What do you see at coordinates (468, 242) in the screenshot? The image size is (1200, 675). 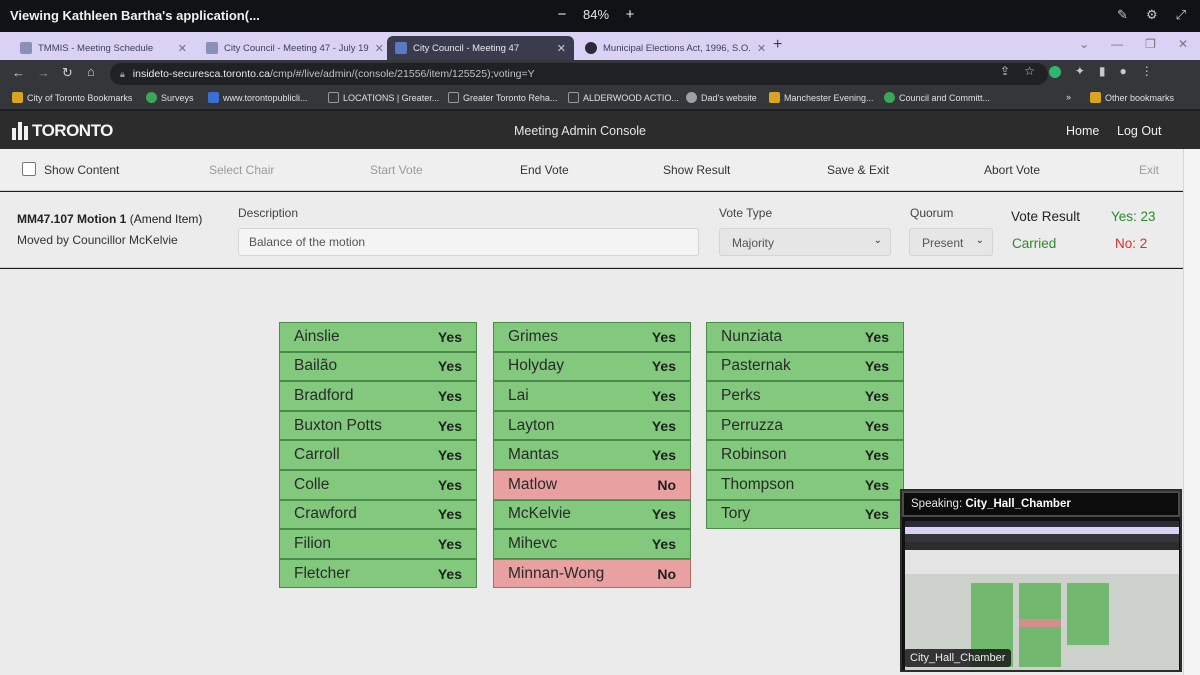 I see `description-input` at bounding box center [468, 242].